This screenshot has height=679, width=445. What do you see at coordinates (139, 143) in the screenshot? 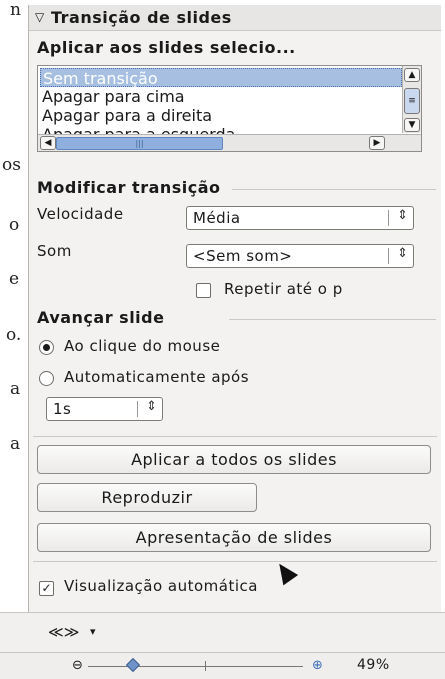
I see `horizontal-scroll-thumb: |||` at bounding box center [139, 143].